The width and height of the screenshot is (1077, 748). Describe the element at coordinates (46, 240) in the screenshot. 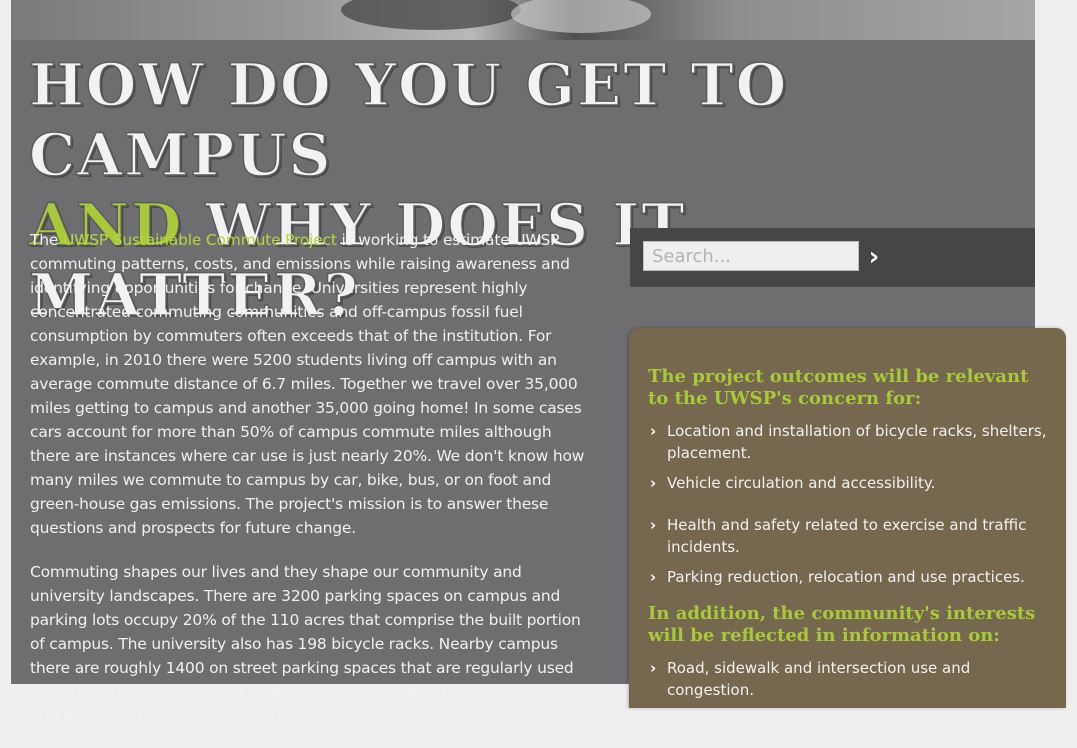

I see `intro-prefix: The` at that location.